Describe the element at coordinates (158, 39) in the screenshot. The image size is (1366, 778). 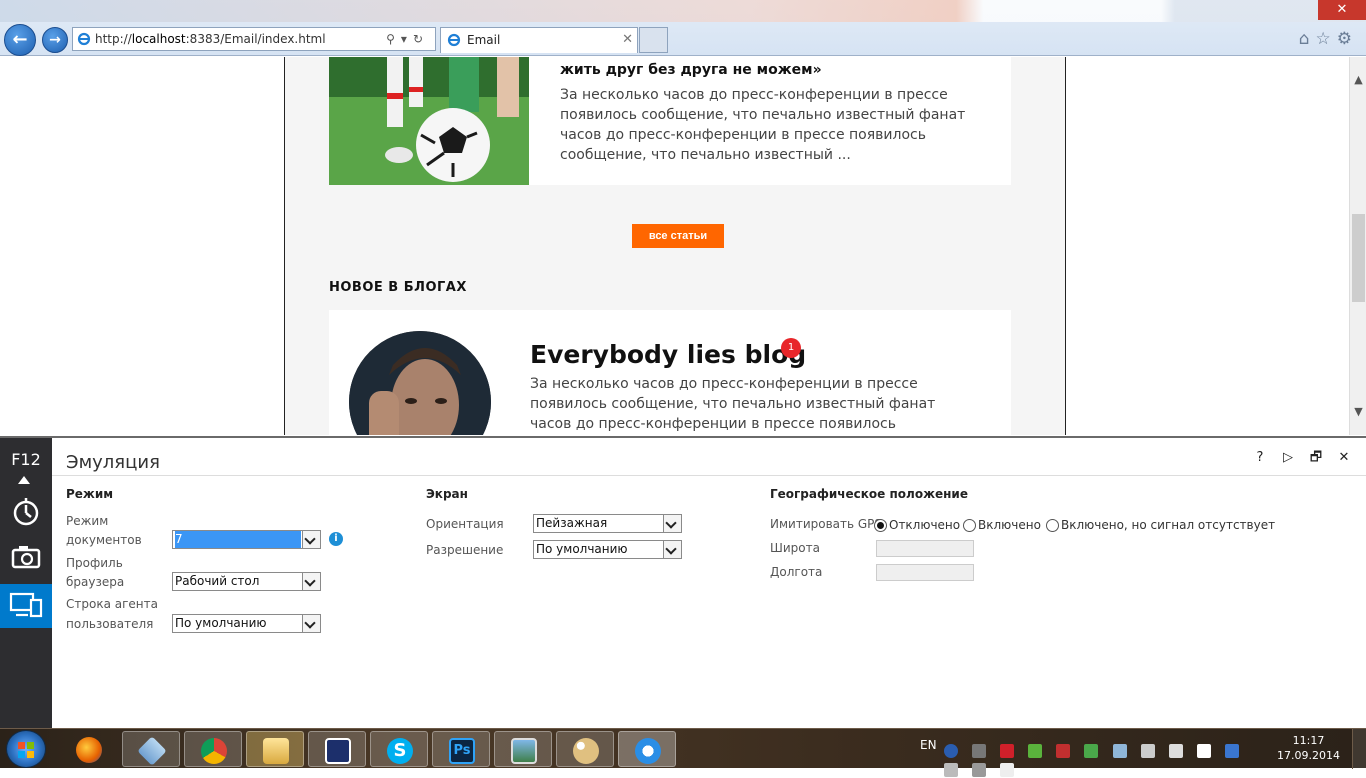
I see `url-host: localhost` at that location.